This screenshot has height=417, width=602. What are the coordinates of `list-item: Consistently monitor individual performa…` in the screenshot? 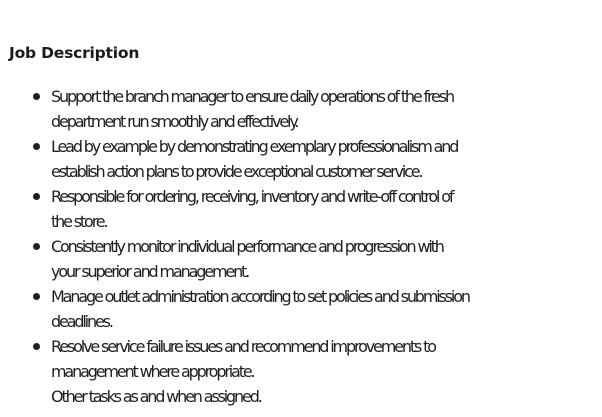 It's located at (301, 259).